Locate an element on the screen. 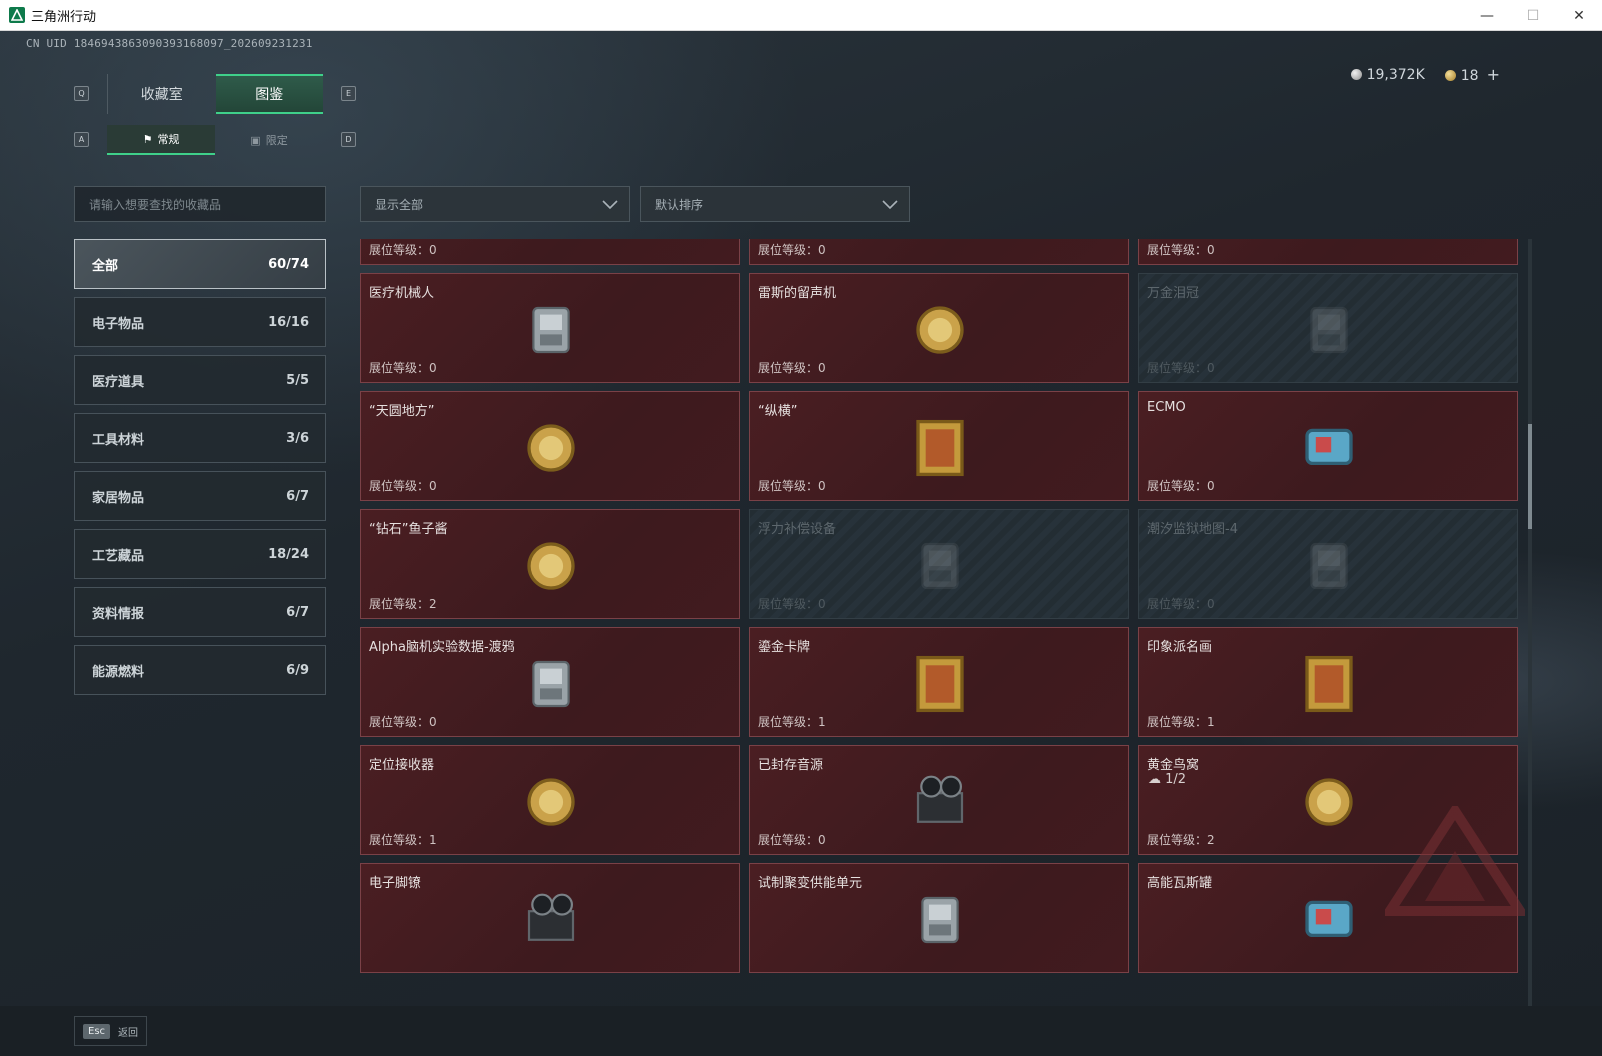 Image resolution: width=1602 pixels, height=1056 pixels. item-name: 鎏金卡牌 is located at coordinates (784, 647).